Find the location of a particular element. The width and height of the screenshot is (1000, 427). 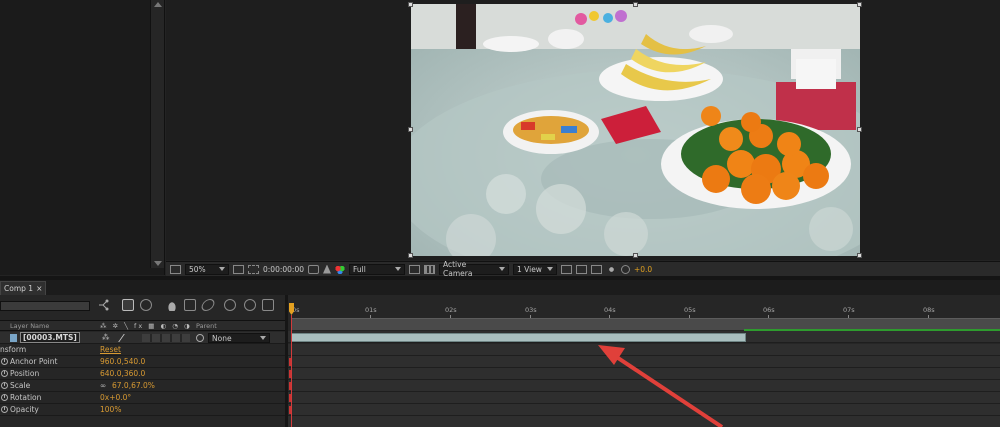

comp-flowchart-icon is located at coordinates (611, 269).